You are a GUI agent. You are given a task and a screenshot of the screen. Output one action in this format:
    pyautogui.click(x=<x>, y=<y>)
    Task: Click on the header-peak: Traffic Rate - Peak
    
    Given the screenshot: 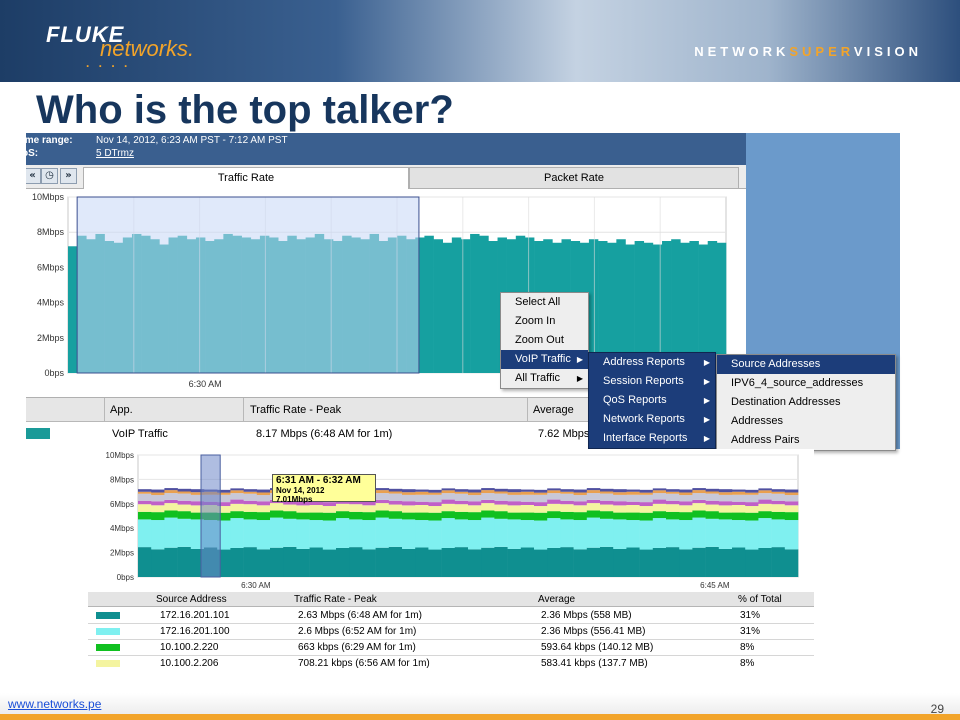 What is the action you would take?
    pyautogui.click(x=295, y=410)
    